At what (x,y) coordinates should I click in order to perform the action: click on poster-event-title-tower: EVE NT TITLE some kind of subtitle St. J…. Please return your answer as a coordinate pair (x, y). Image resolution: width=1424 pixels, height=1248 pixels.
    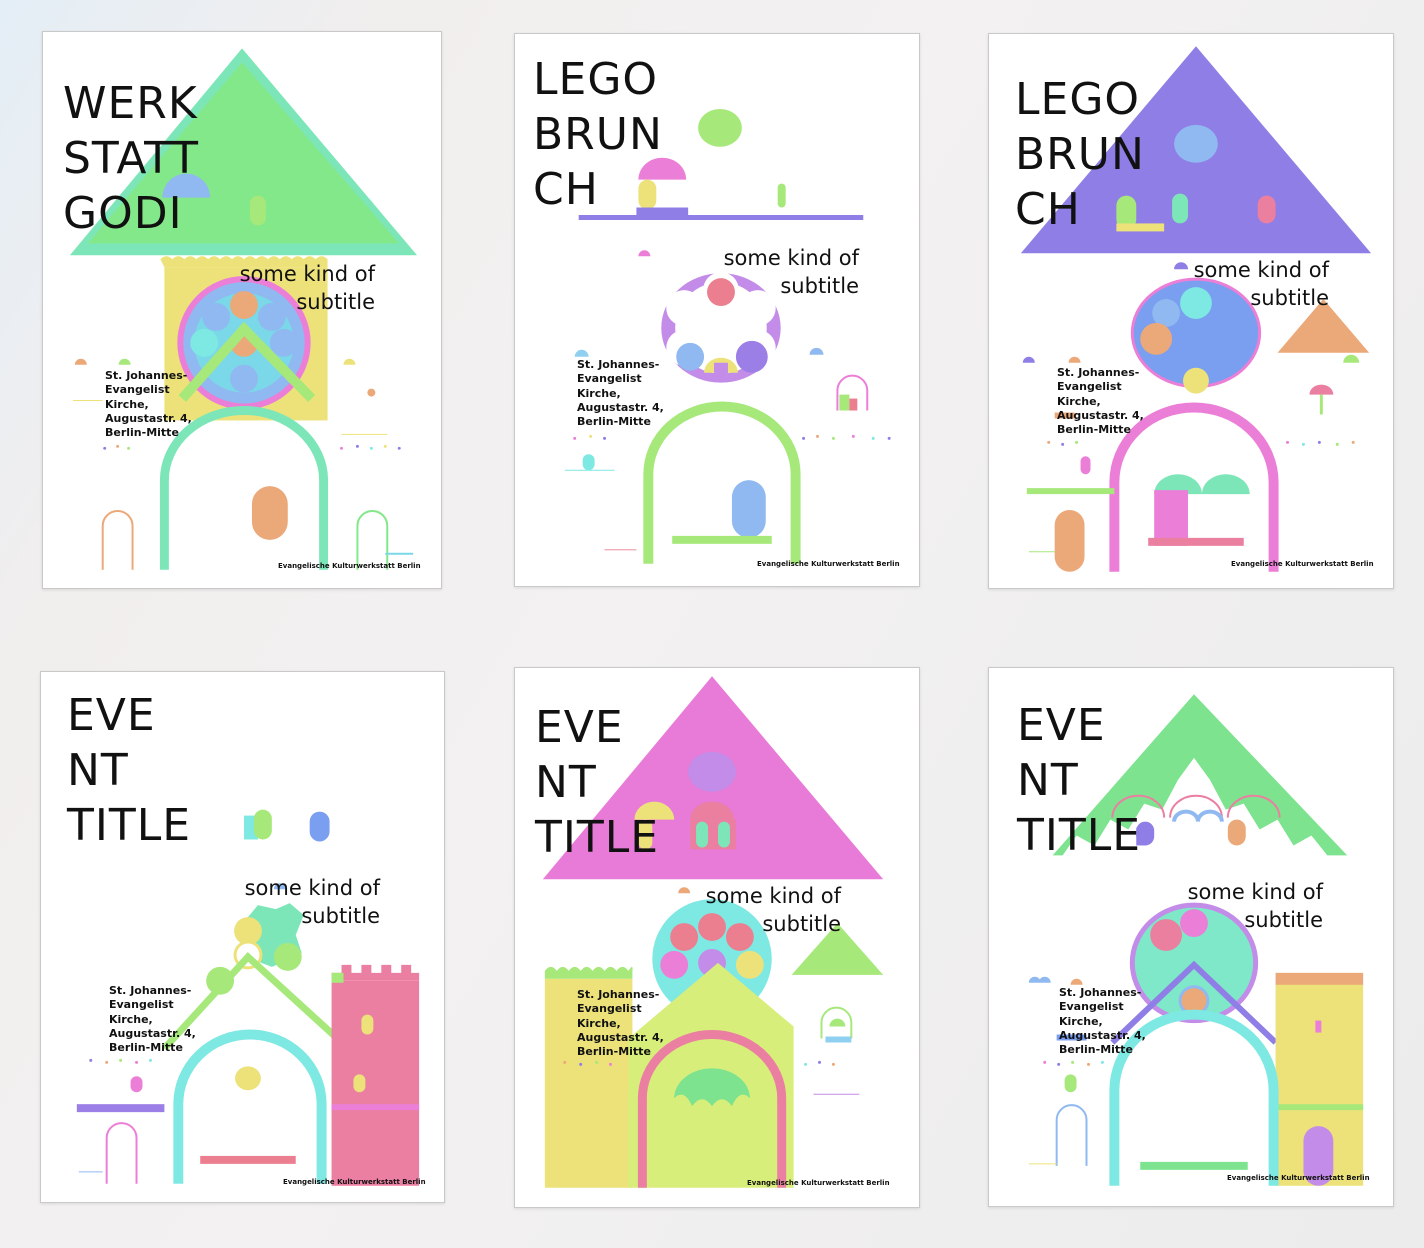
    Looking at the image, I should click on (242, 937).